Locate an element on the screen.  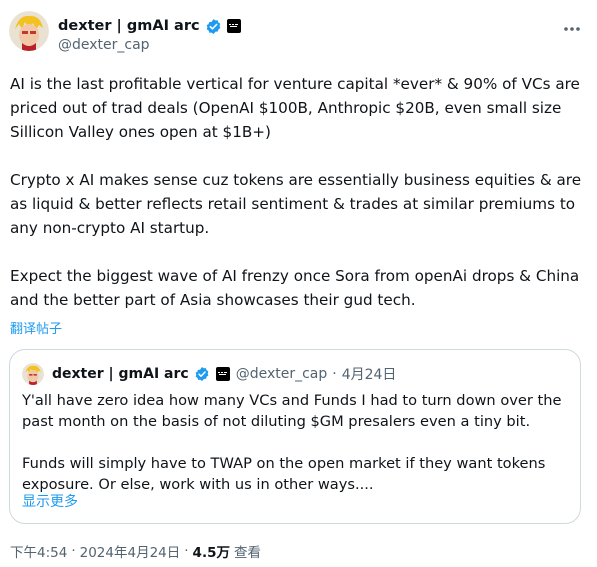
quoted-date: 4月24日 is located at coordinates (369, 374).